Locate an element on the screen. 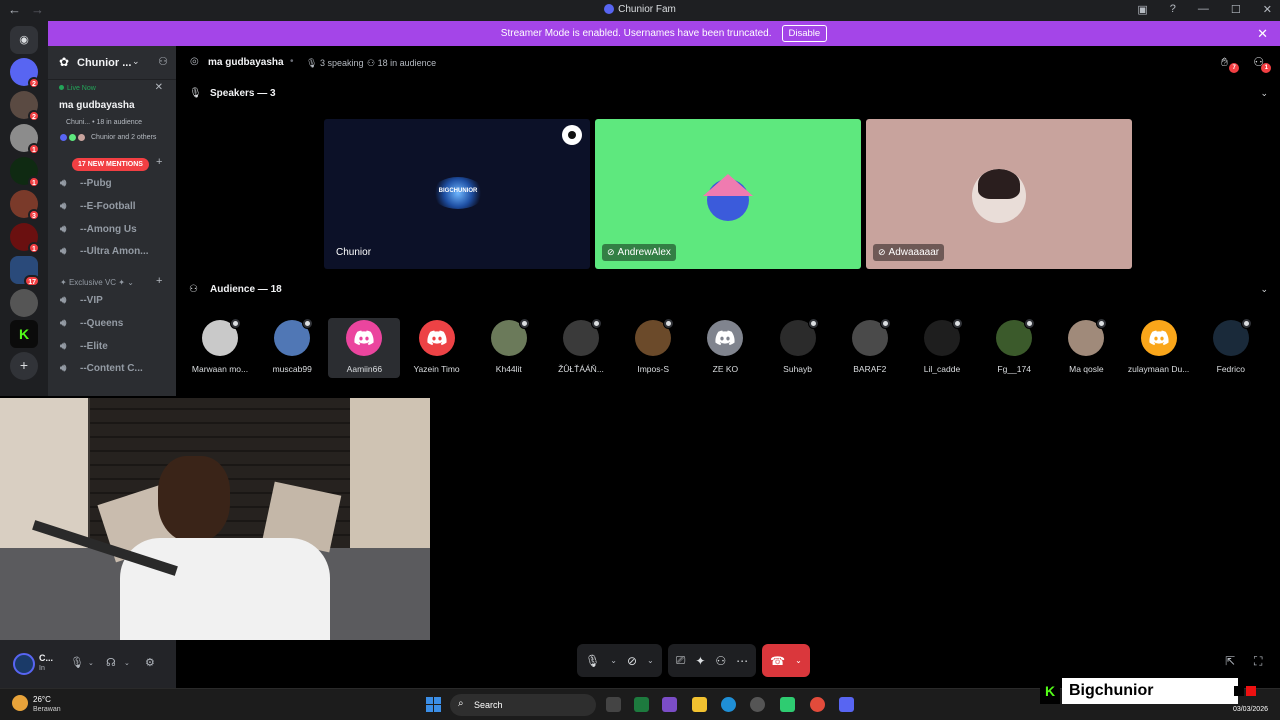 The height and width of the screenshot is (720, 1280). maximize-icon: ☐ is located at coordinates (1236, 9).